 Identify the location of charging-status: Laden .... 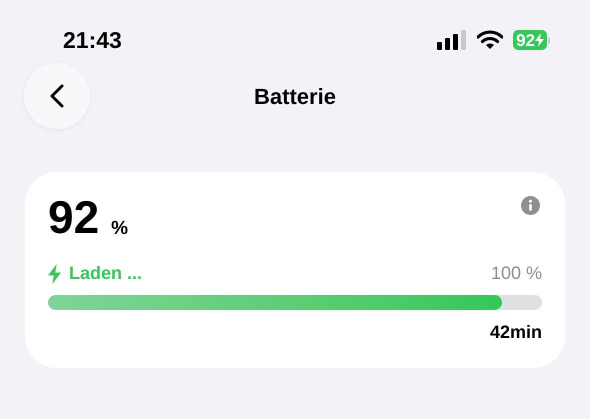
(105, 273).